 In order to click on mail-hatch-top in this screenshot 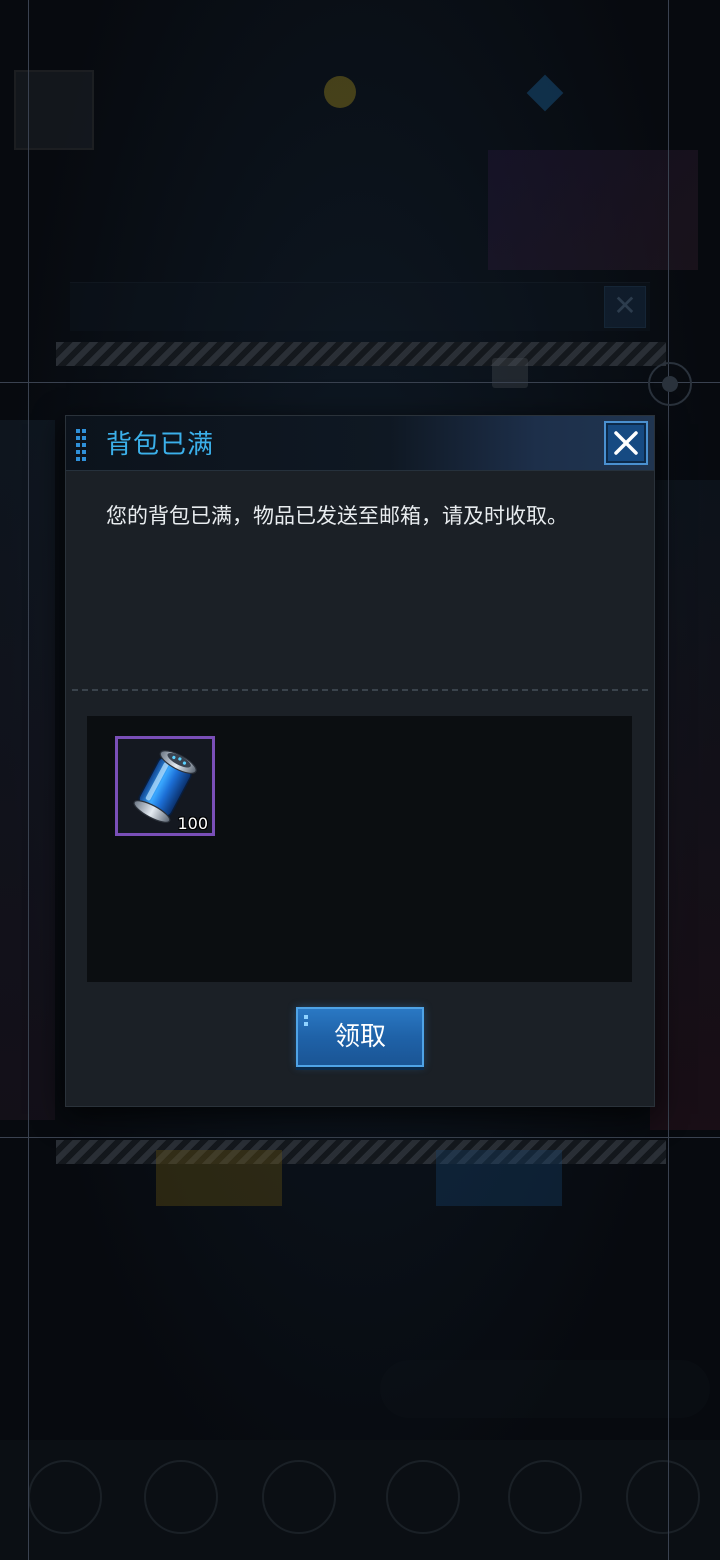, I will do `click(361, 354)`.